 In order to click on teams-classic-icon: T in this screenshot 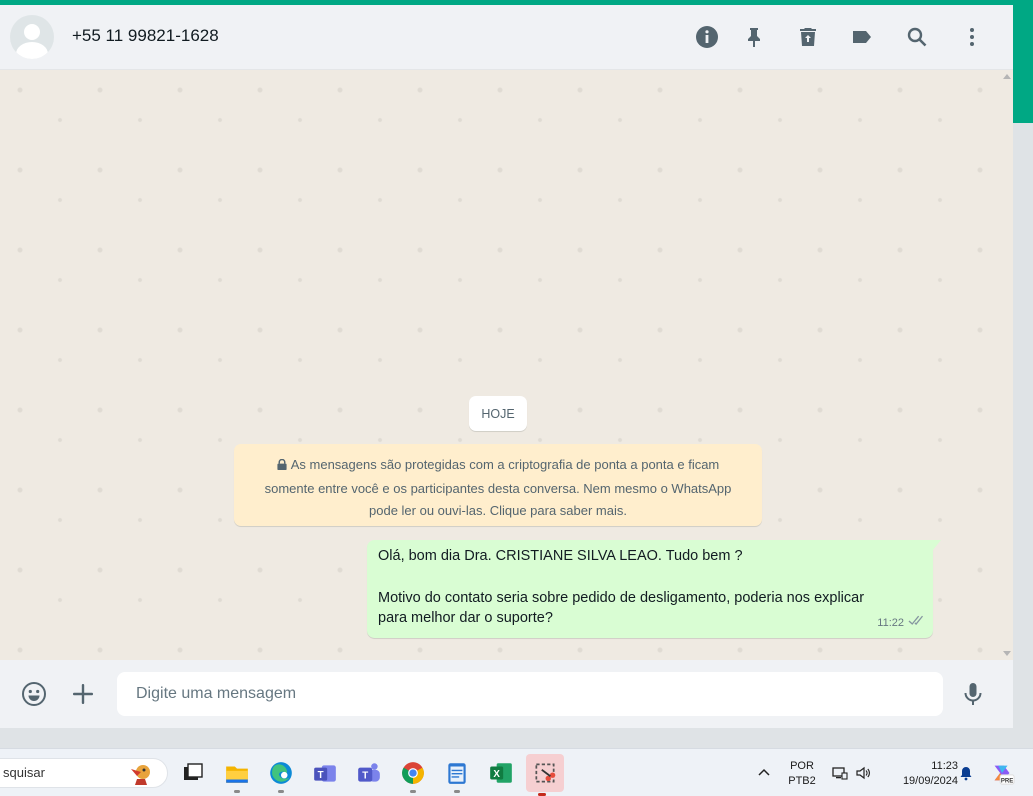, I will do `click(325, 773)`.